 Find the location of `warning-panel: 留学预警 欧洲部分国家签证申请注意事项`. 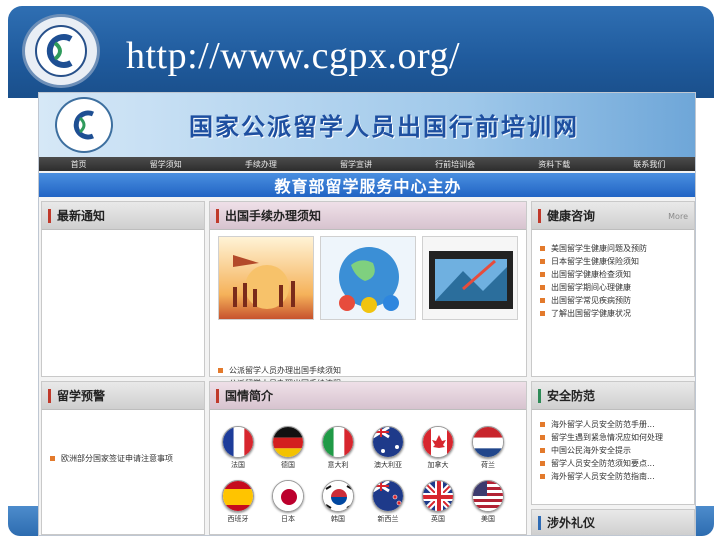

warning-panel: 留学预警 欧洲部分国家签证申请注意事项 is located at coordinates (123, 458).